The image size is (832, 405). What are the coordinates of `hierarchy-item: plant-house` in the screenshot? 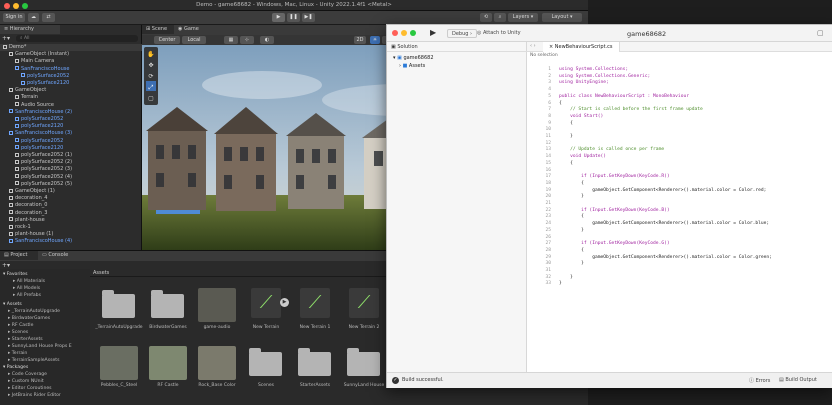 It's located at (71, 220).